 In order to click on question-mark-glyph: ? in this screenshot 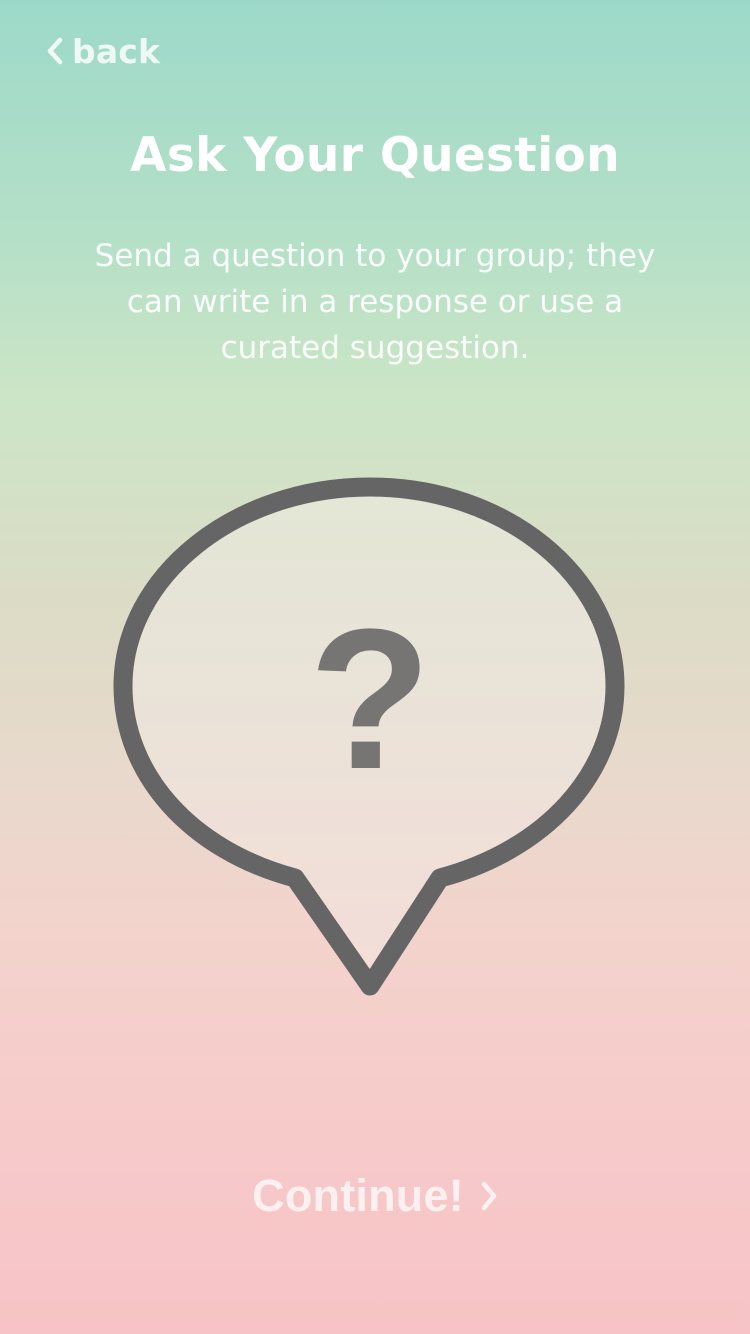, I will do `click(370, 699)`.